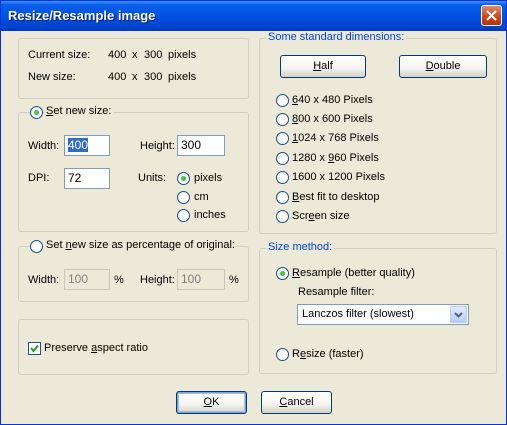  Describe the element at coordinates (182, 77) in the screenshot. I see `new-unit: pixels` at that location.